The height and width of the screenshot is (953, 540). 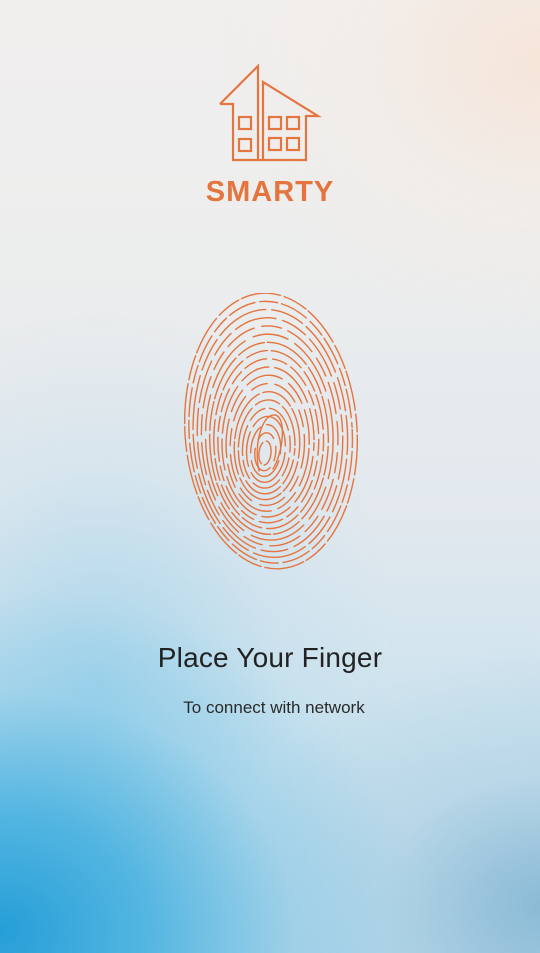 What do you see at coordinates (270, 113) in the screenshot?
I see `house-icon` at bounding box center [270, 113].